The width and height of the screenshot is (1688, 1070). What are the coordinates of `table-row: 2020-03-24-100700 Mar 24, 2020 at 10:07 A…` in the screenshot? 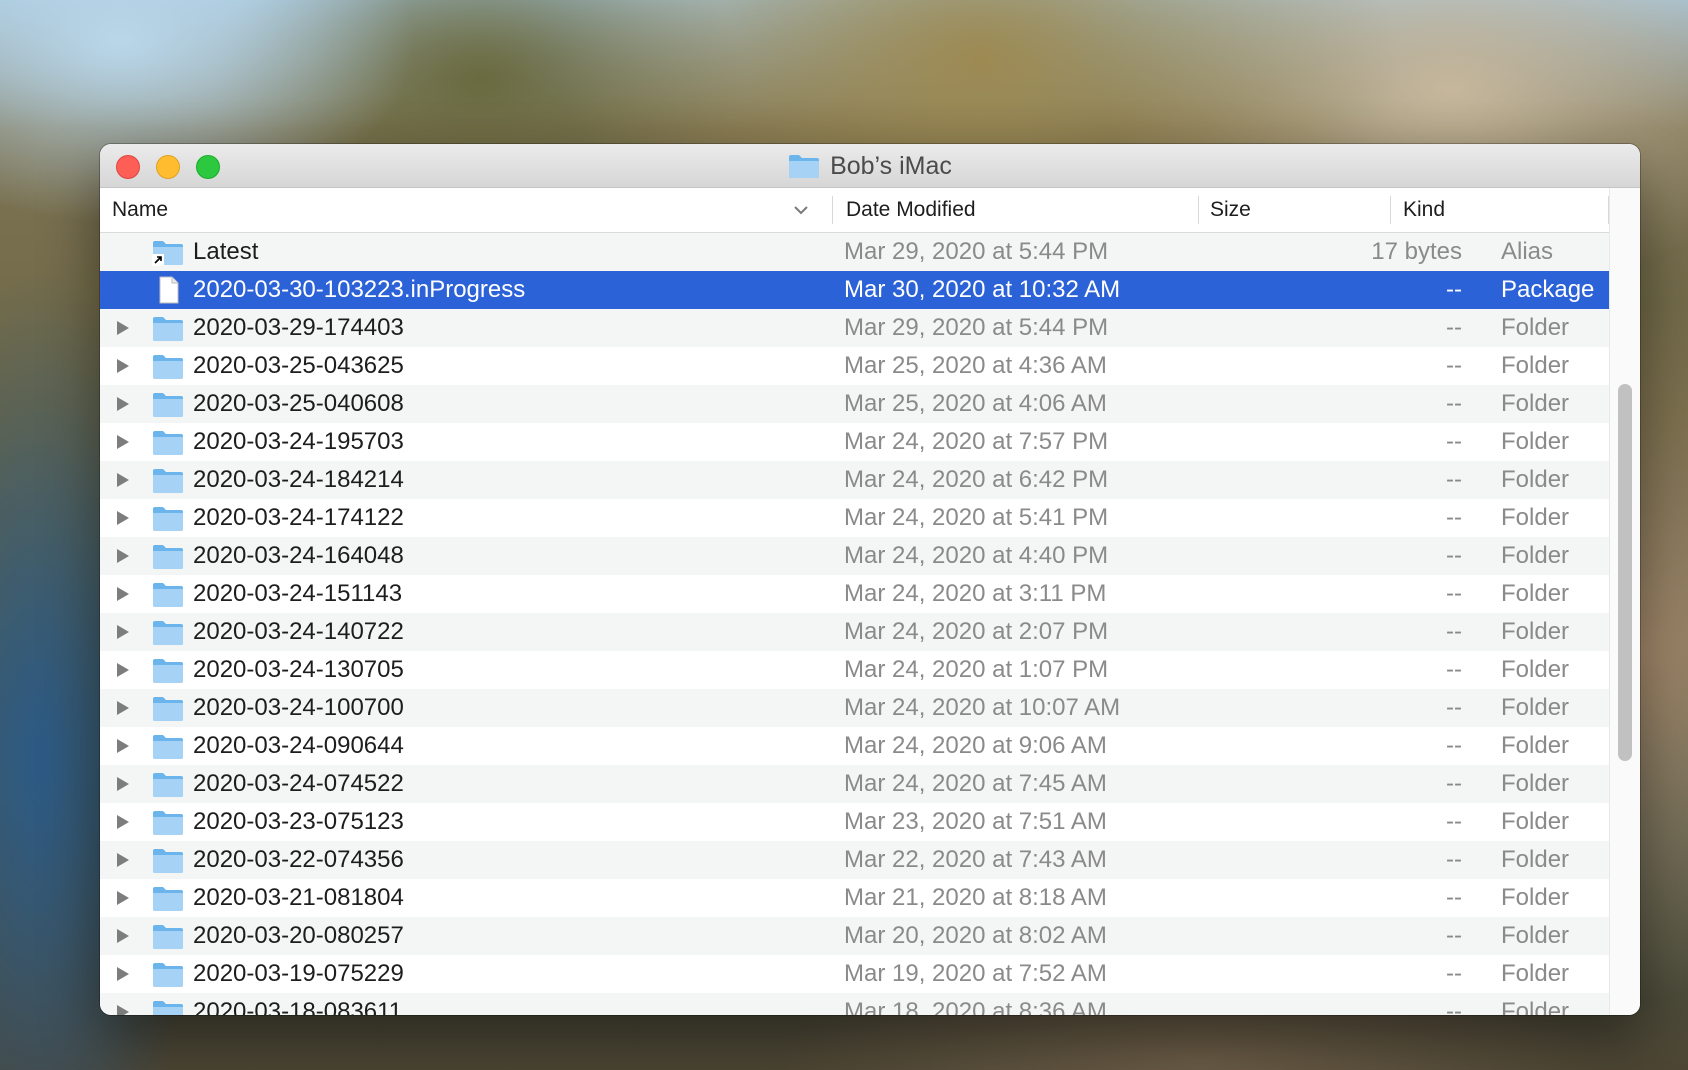 It's located at (855, 708).